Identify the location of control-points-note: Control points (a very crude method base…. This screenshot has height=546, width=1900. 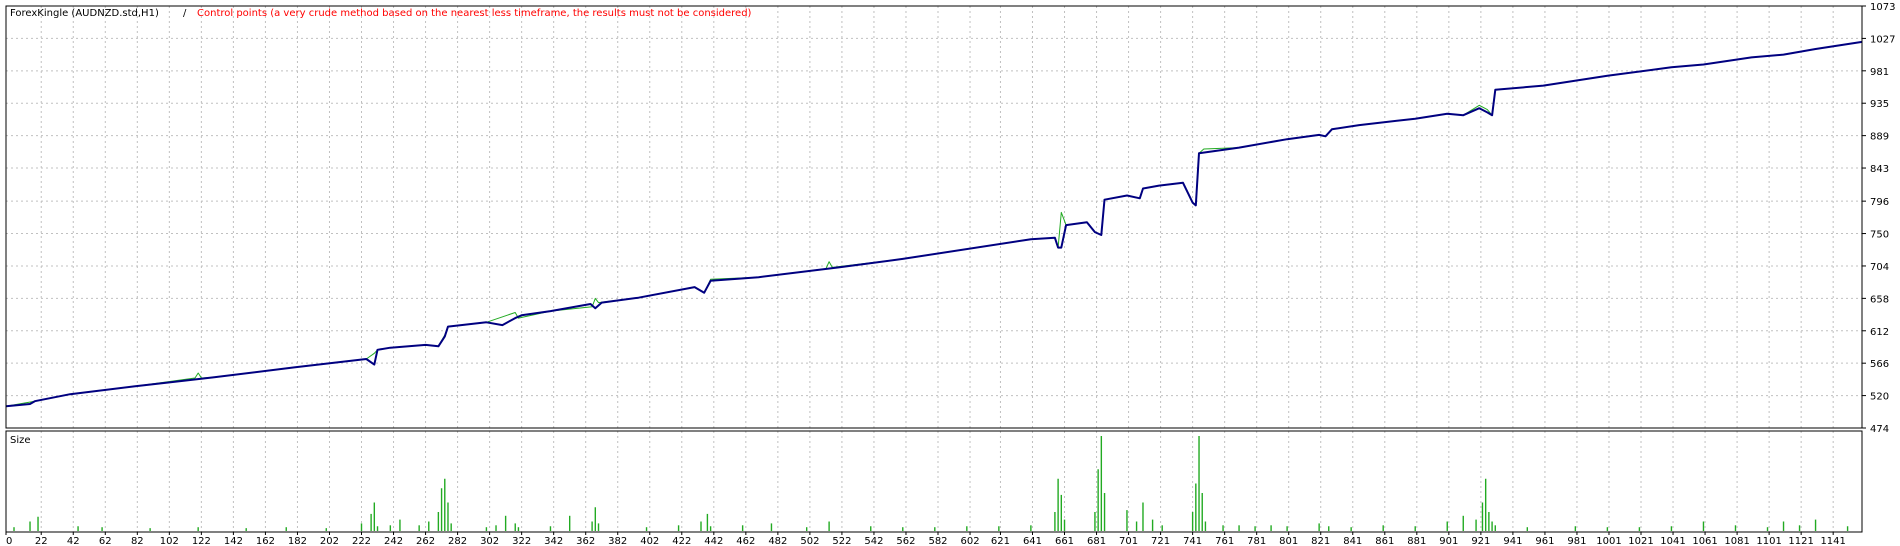
(474, 13).